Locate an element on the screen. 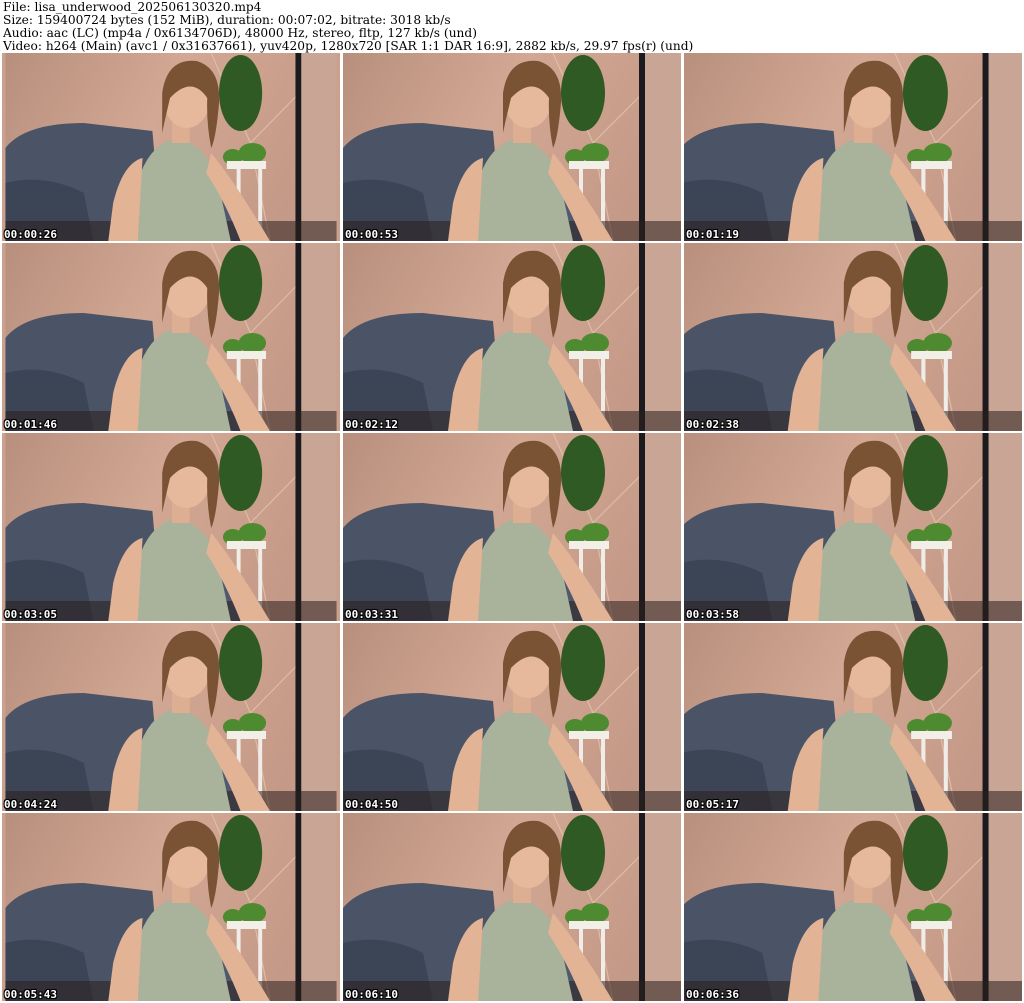  thumbnail-timestamp: 00:01:19 is located at coordinates (712, 234).